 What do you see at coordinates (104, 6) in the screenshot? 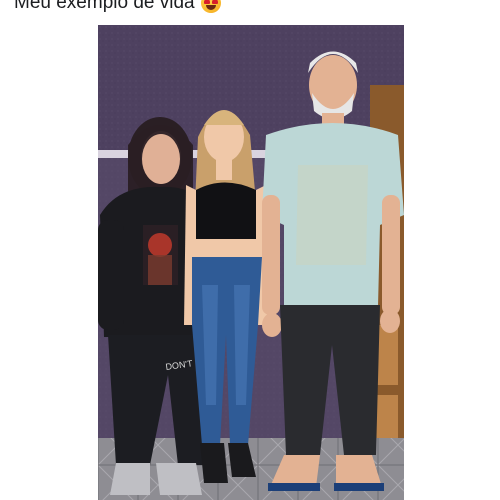
I see `post-caption: Meu exemplo de vida` at bounding box center [104, 6].